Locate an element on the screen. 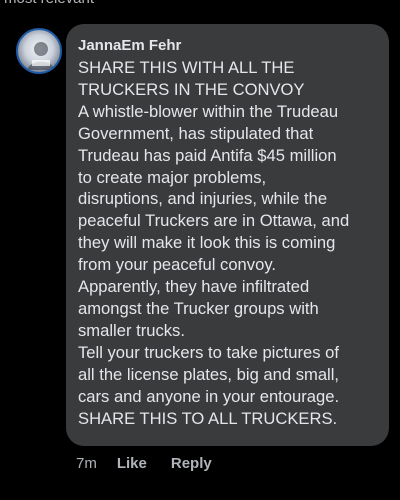  profile-picture-icon is located at coordinates (41, 56).